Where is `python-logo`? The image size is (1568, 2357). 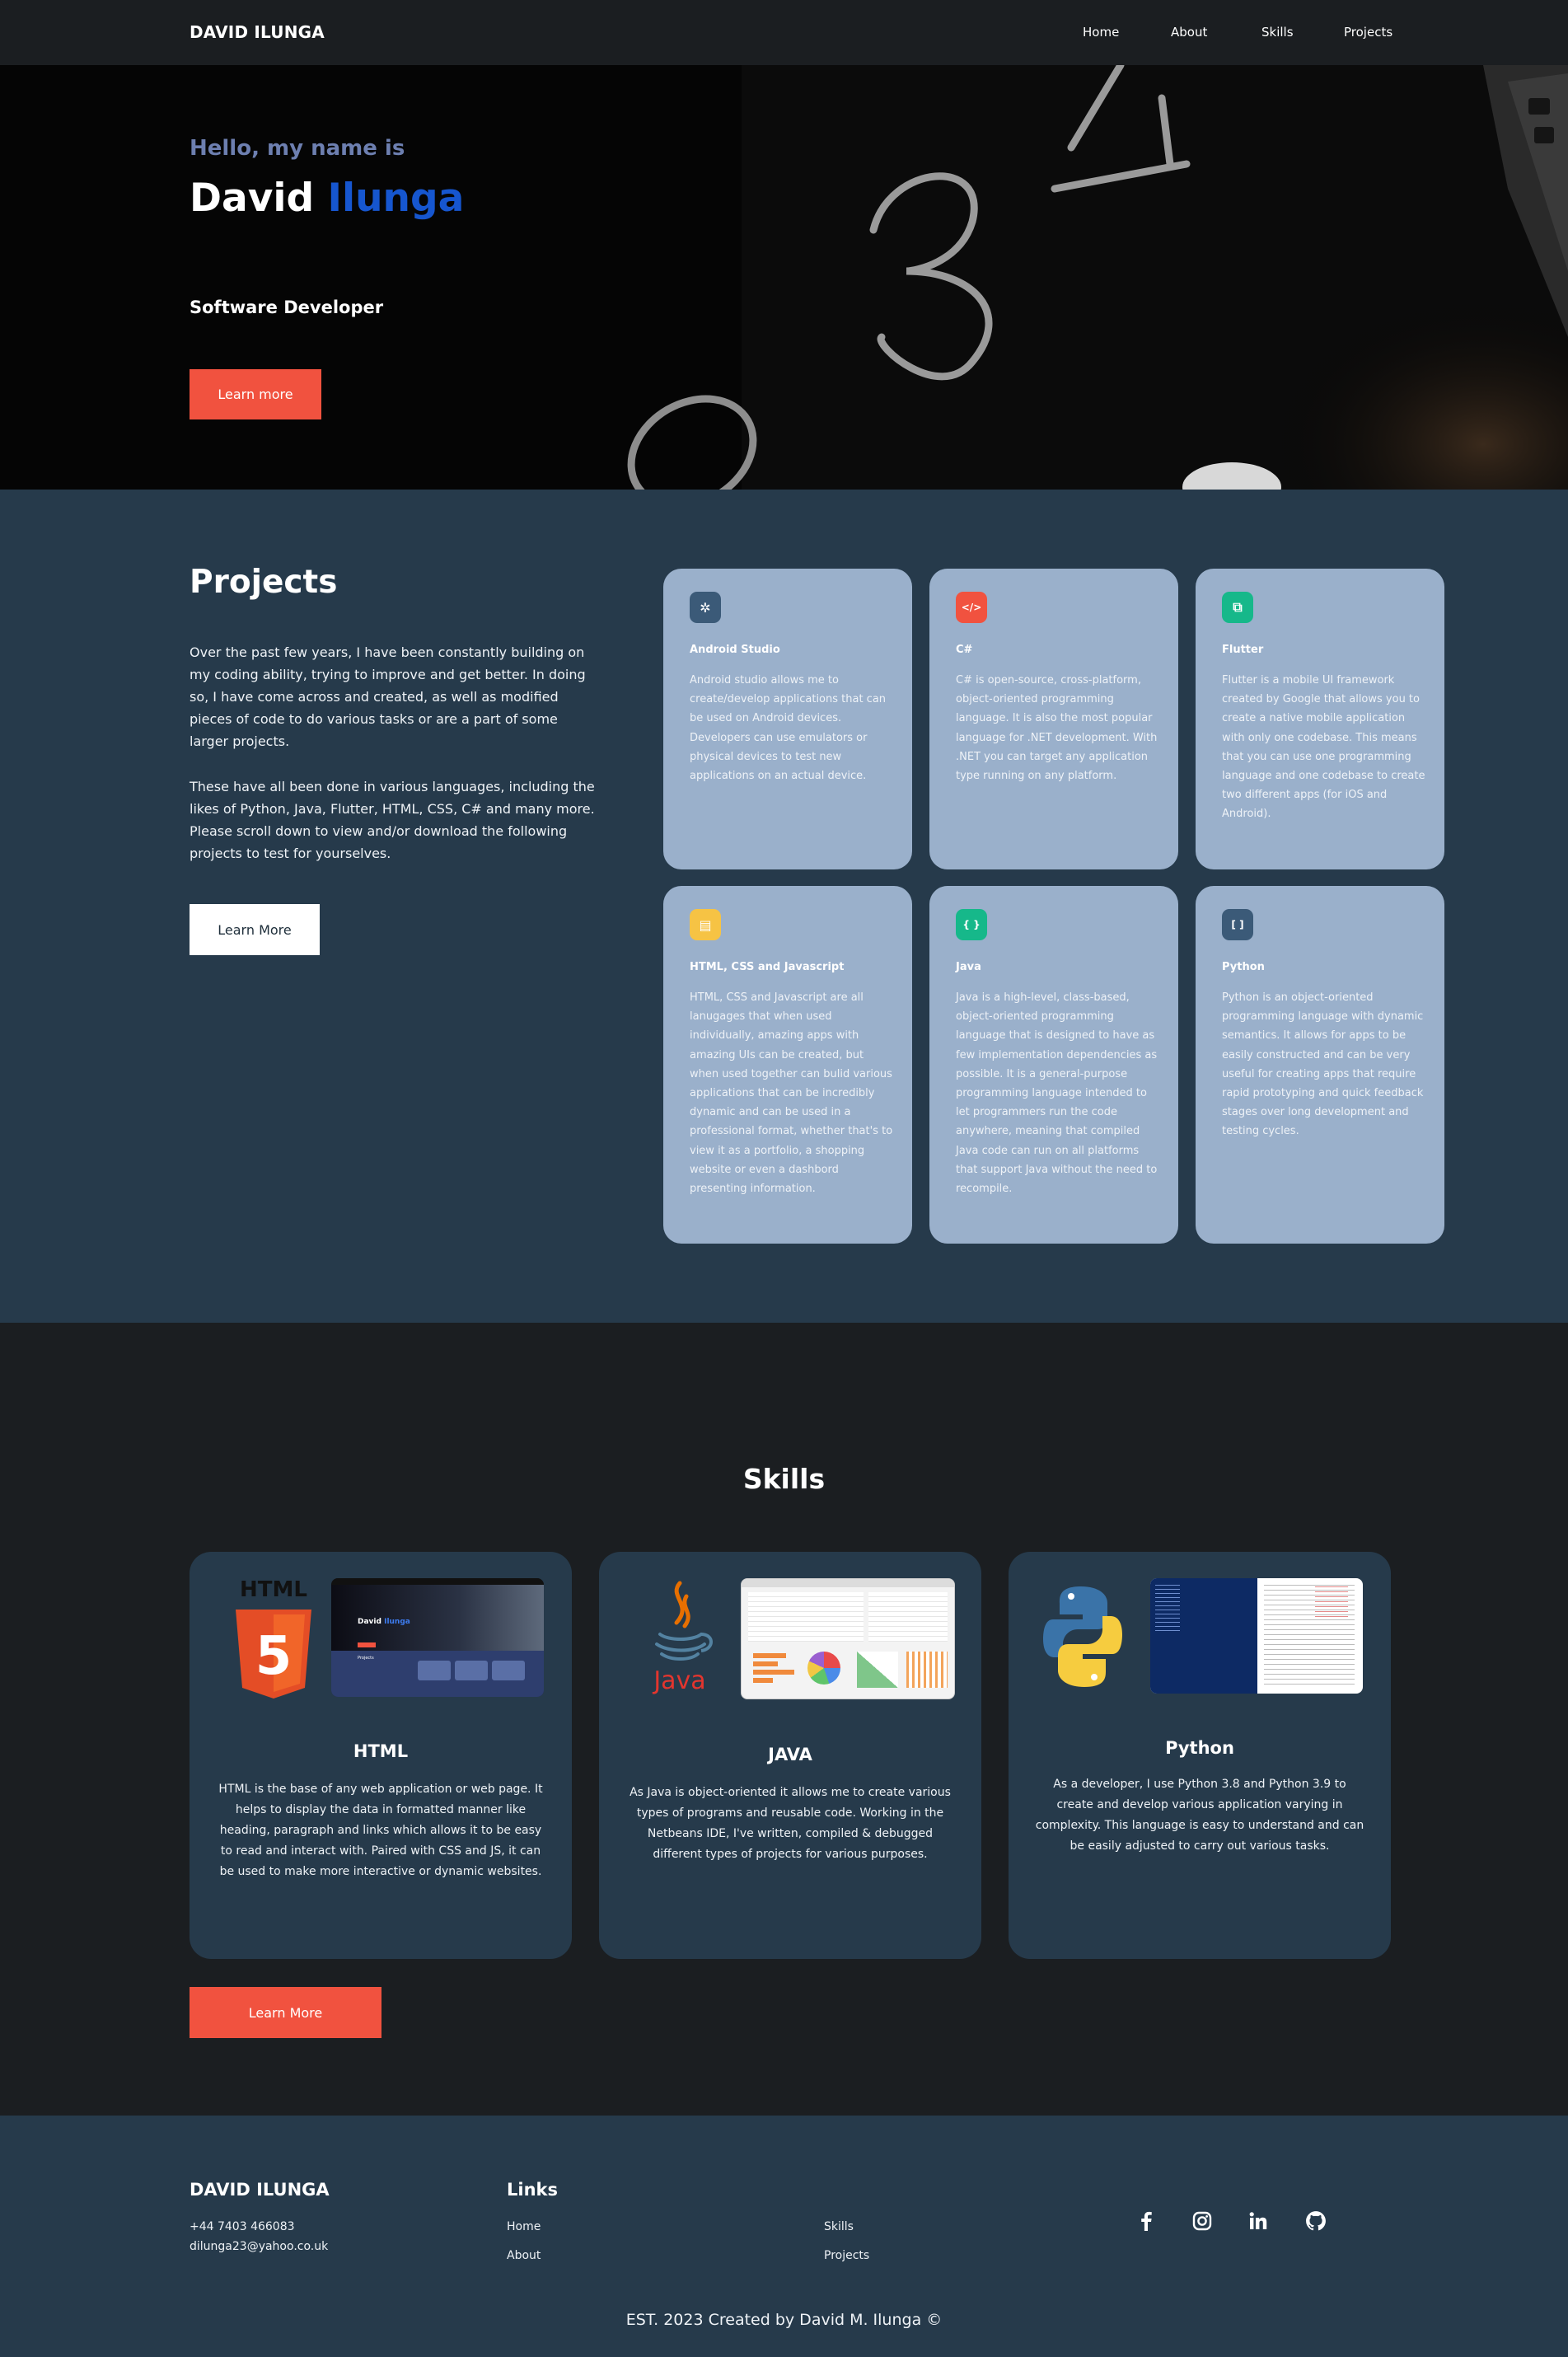 python-logo is located at coordinates (1082, 1636).